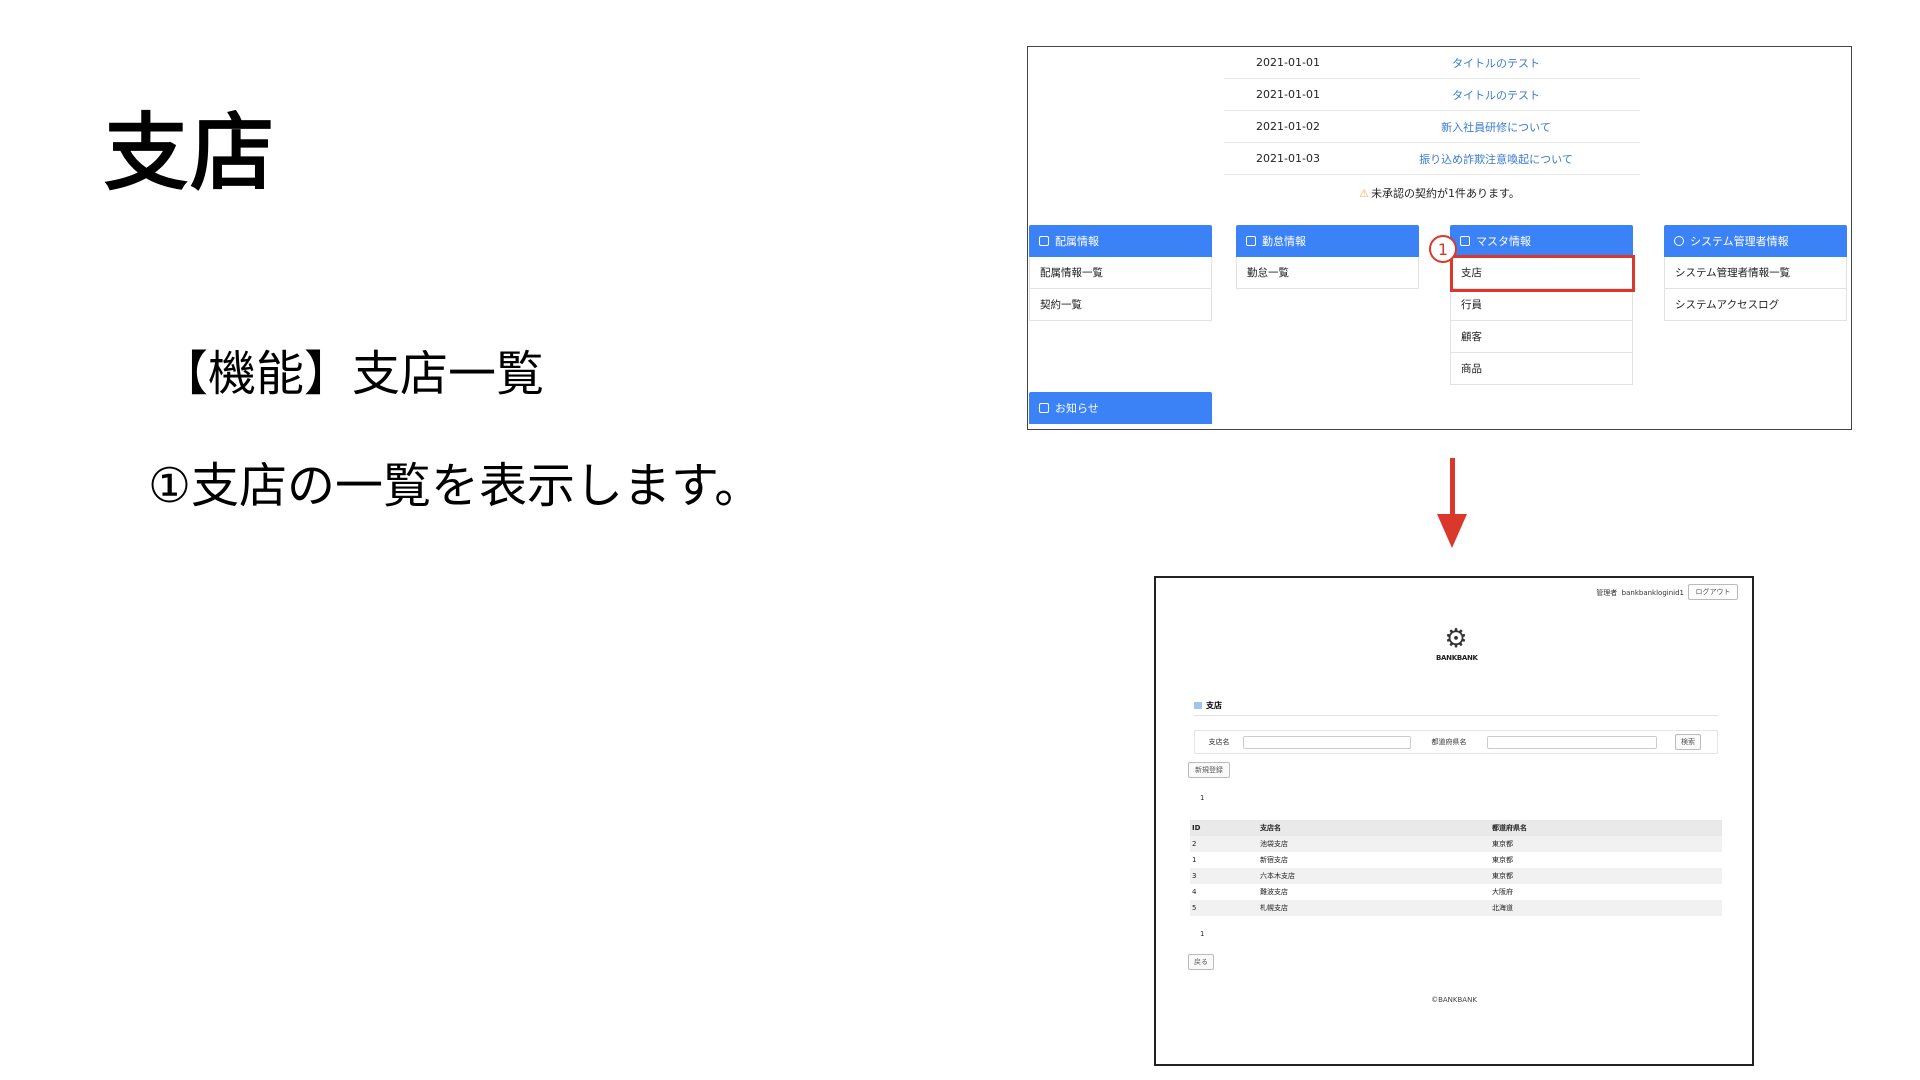 This screenshot has width=1920, height=1080. What do you see at coordinates (1443, 249) in the screenshot?
I see `step-number-badge: 1` at bounding box center [1443, 249].